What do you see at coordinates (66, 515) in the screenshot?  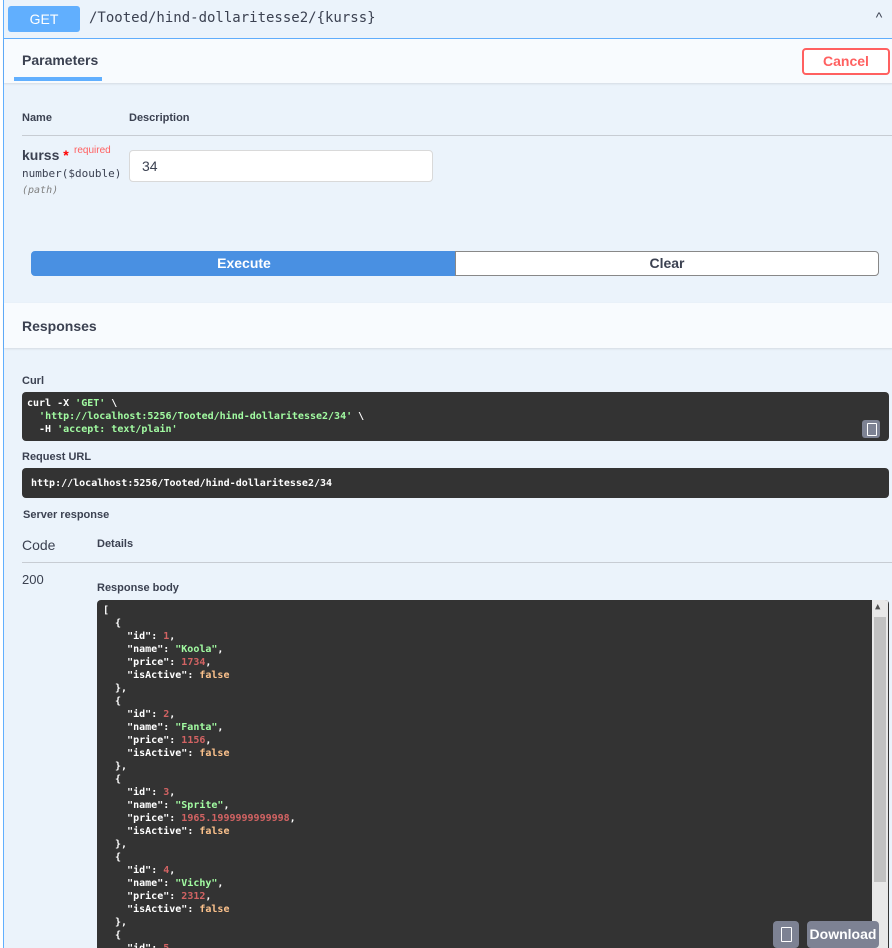 I see `server-response-label: Server response` at bounding box center [66, 515].